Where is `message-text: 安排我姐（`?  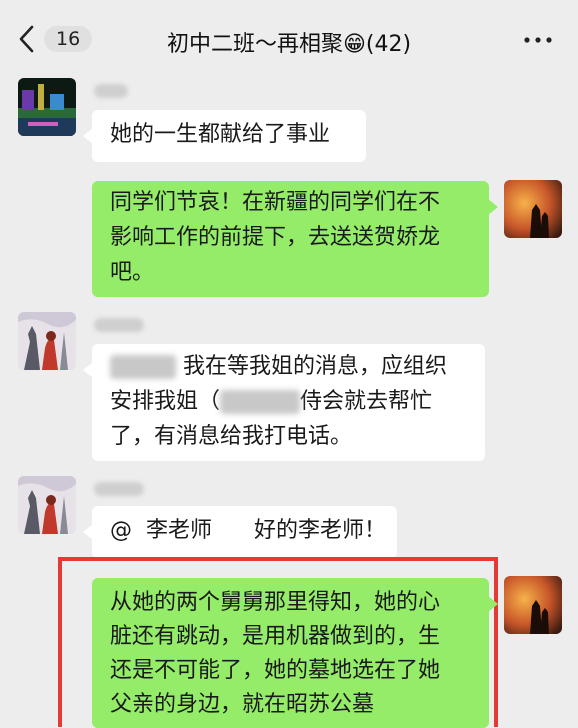
message-text: 安排我姐（ is located at coordinates (165, 401).